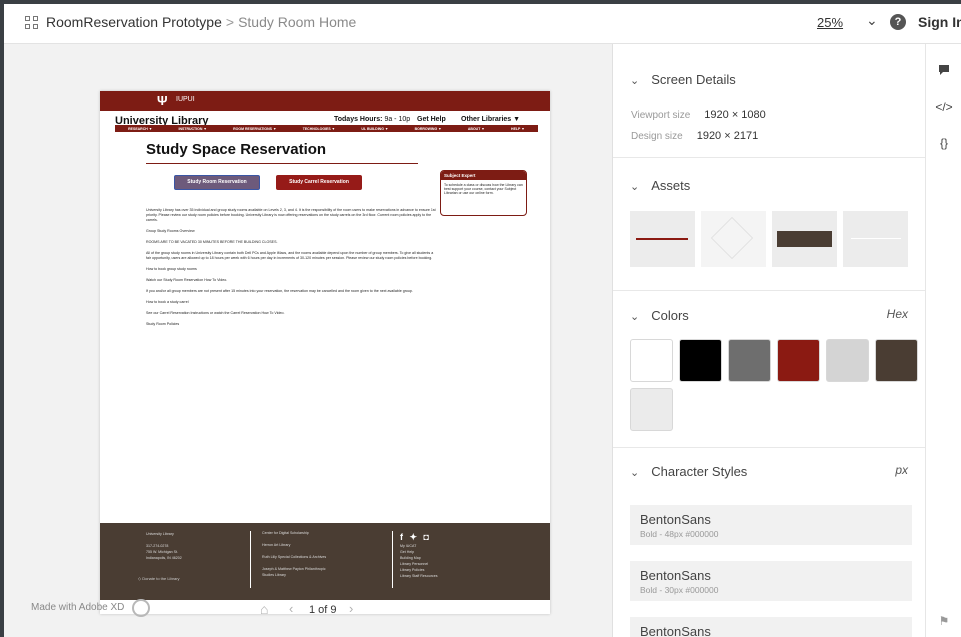 This screenshot has height=637, width=961. What do you see at coordinates (943, 143) in the screenshot?
I see `braces-icon: {}` at bounding box center [943, 143].